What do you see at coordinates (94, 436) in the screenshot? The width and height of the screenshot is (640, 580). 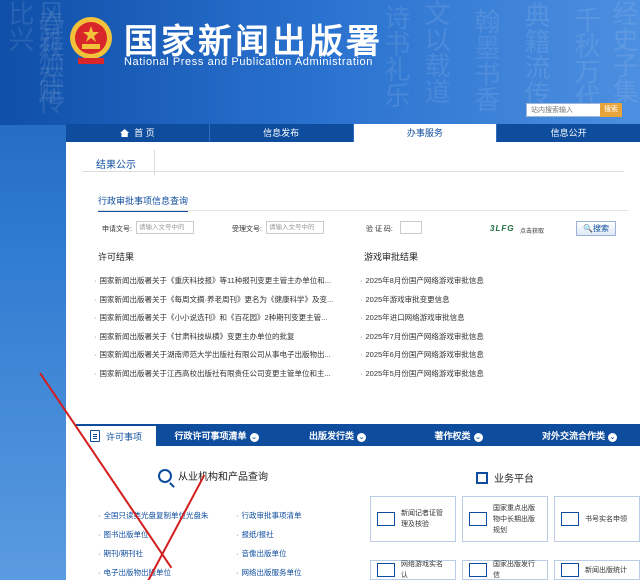 I see `document-icon` at bounding box center [94, 436].